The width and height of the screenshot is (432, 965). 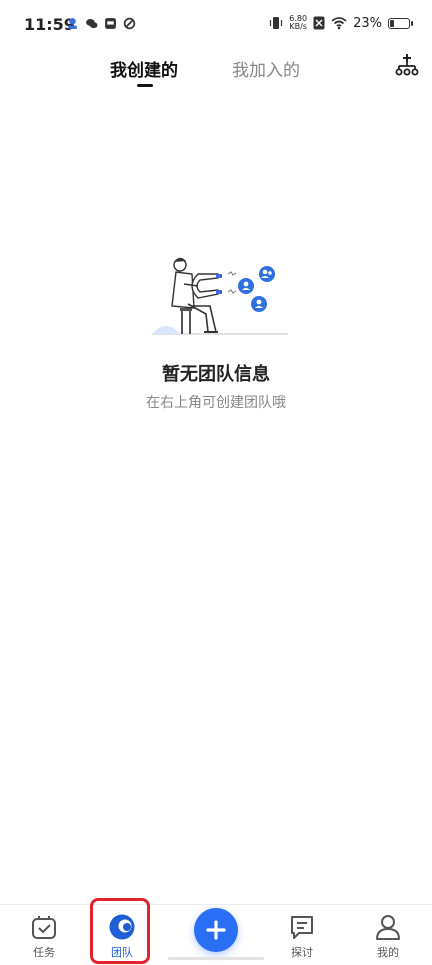 What do you see at coordinates (220, 296) in the screenshot?
I see `empty-team-illustration` at bounding box center [220, 296].